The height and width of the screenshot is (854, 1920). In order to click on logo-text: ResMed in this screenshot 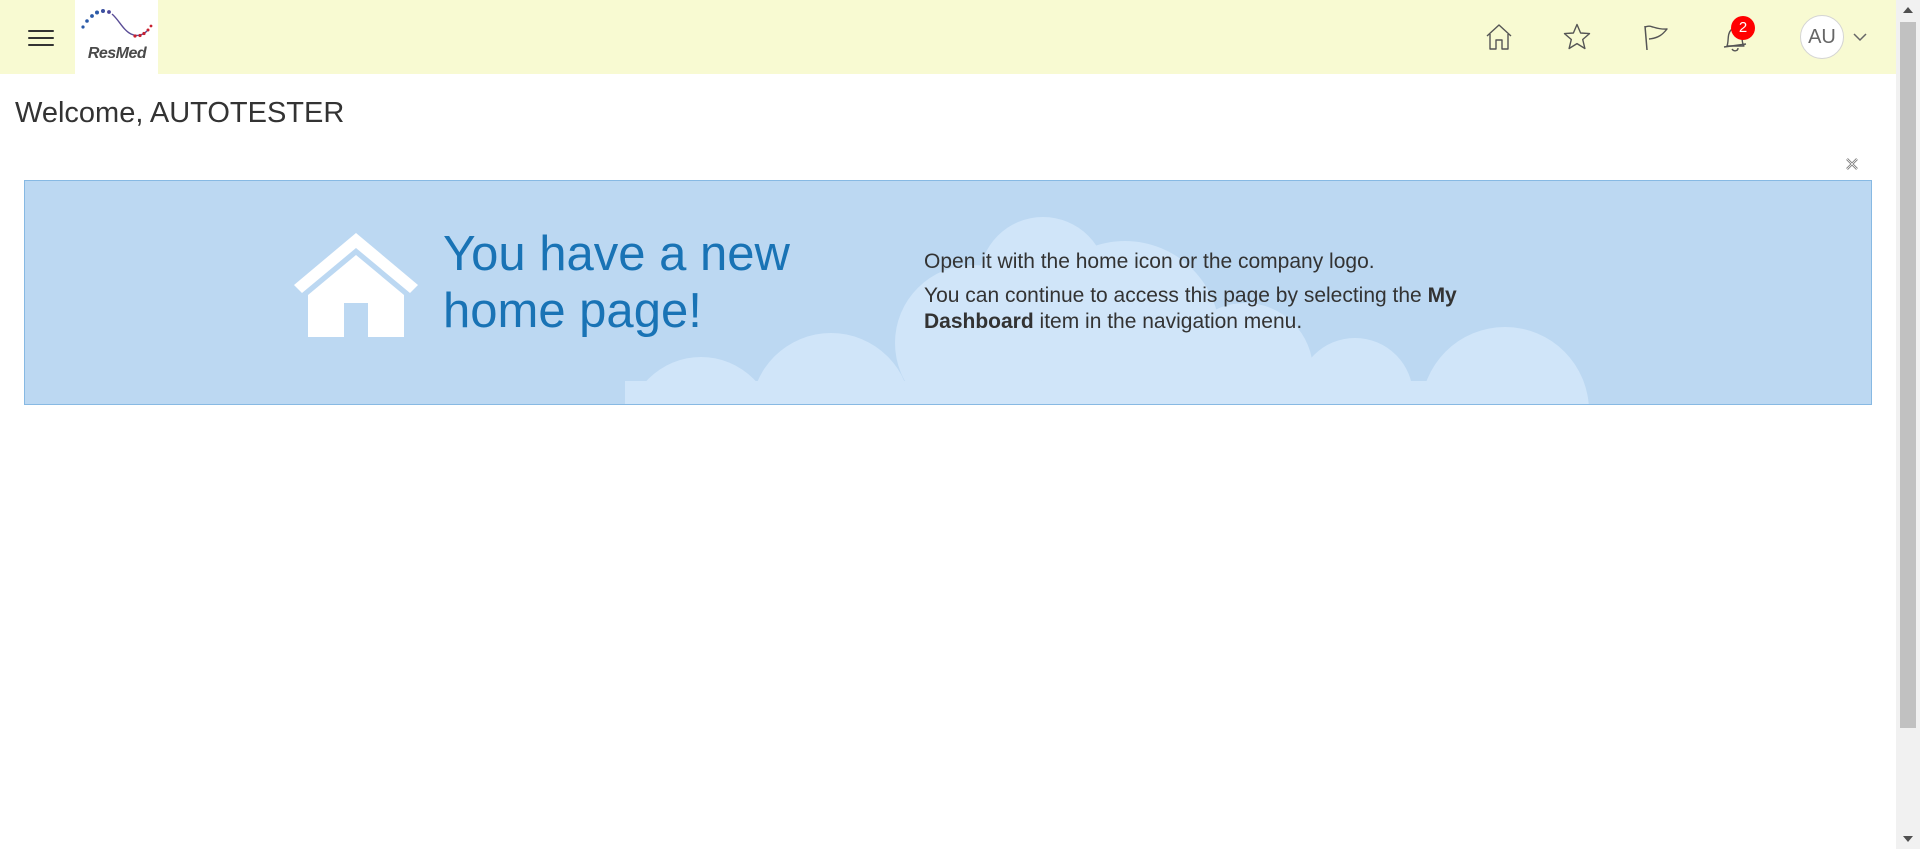, I will do `click(117, 53)`.